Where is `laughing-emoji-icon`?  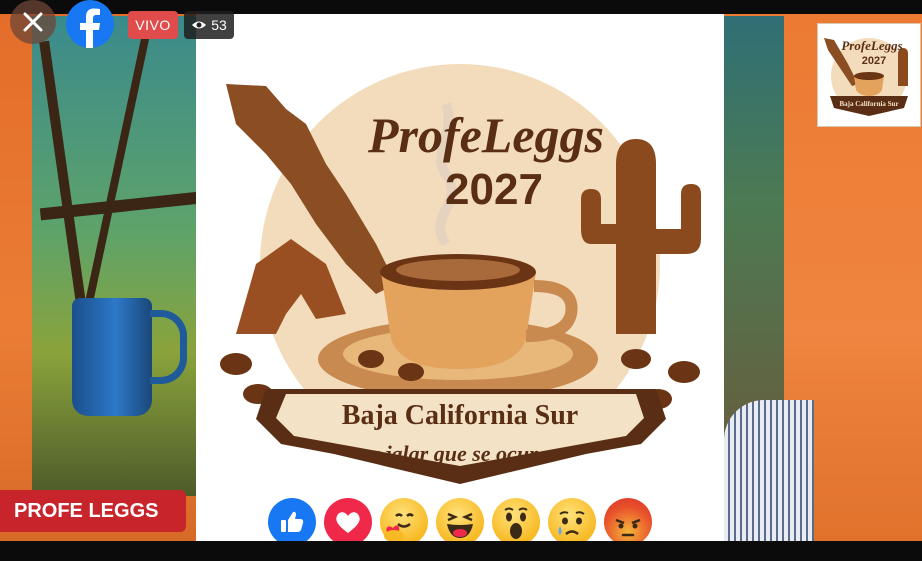
laughing-emoji-icon is located at coordinates (460, 525).